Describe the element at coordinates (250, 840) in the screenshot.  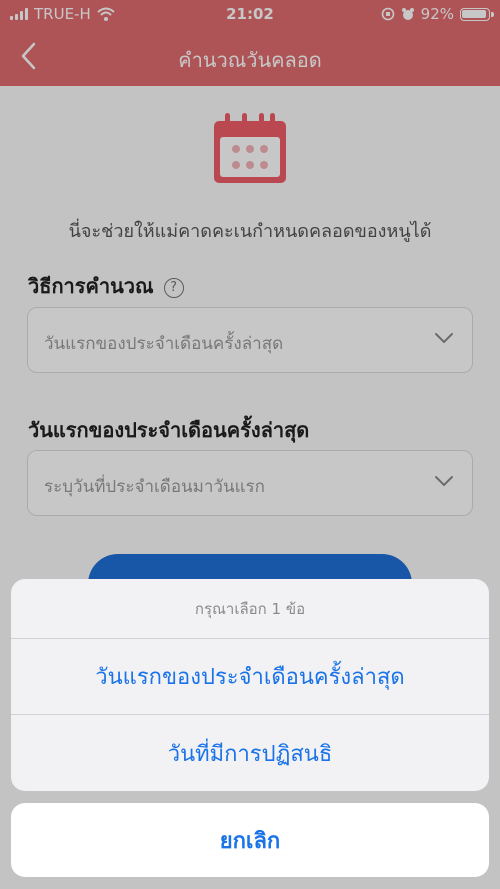
I see `cancel-button: ยกเลิก` at that location.